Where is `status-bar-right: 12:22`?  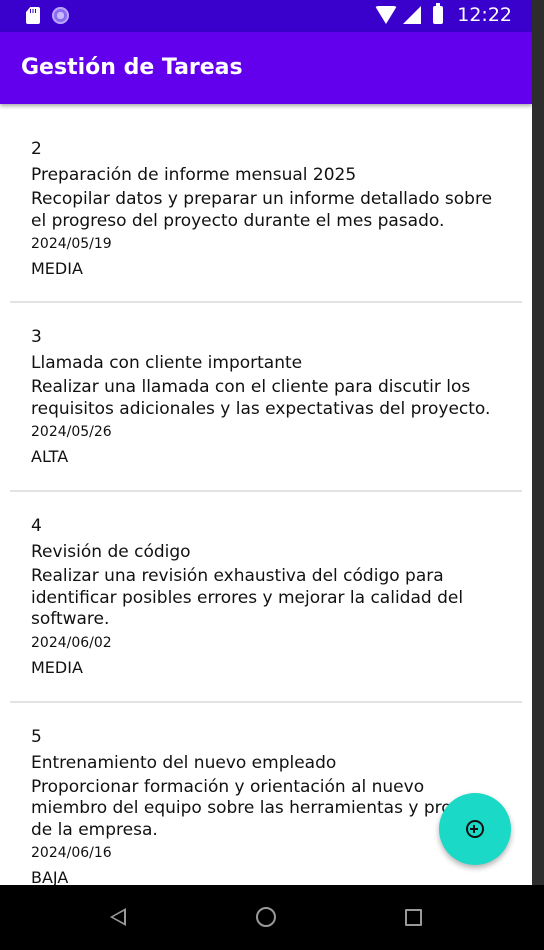
status-bar-right: 12:22 is located at coordinates (443, 14).